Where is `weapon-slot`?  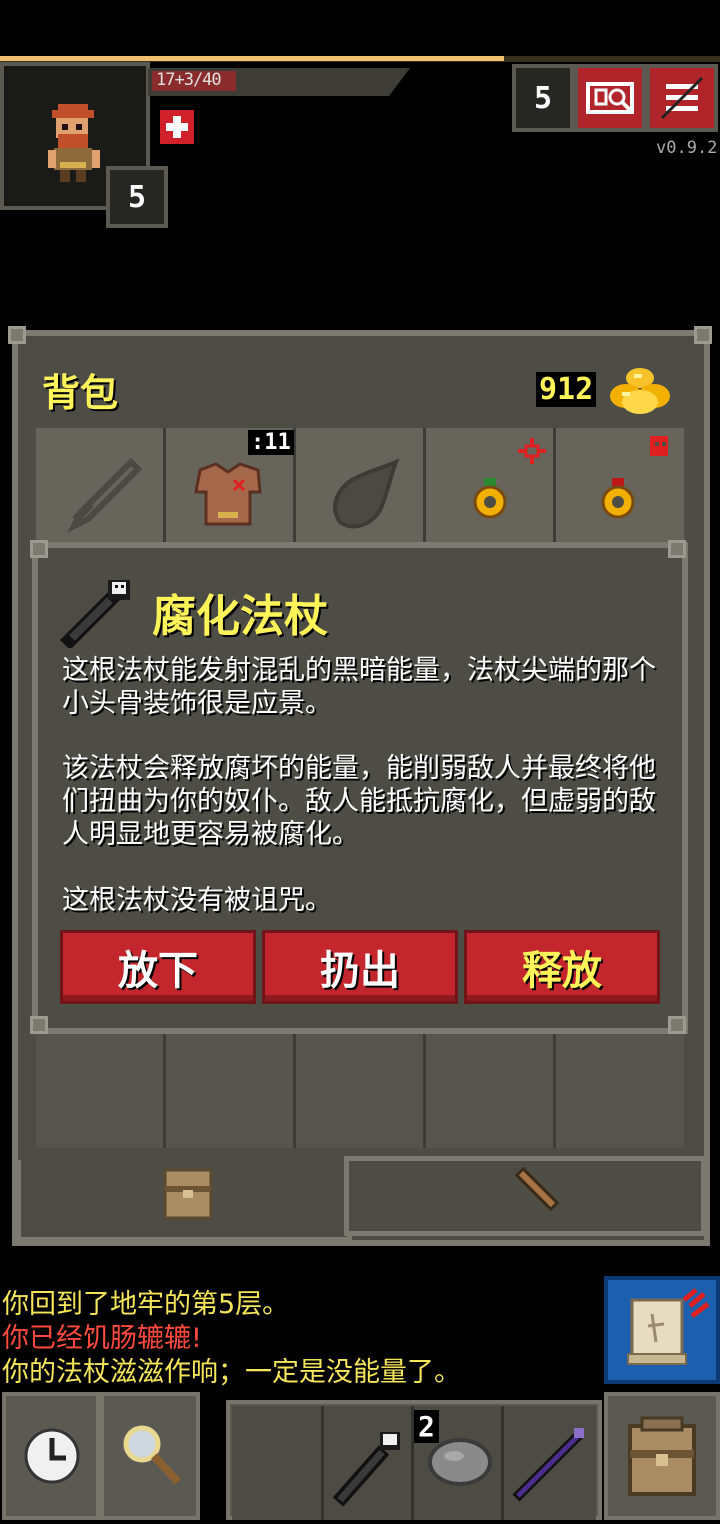
weapon-slot is located at coordinates (101, 487).